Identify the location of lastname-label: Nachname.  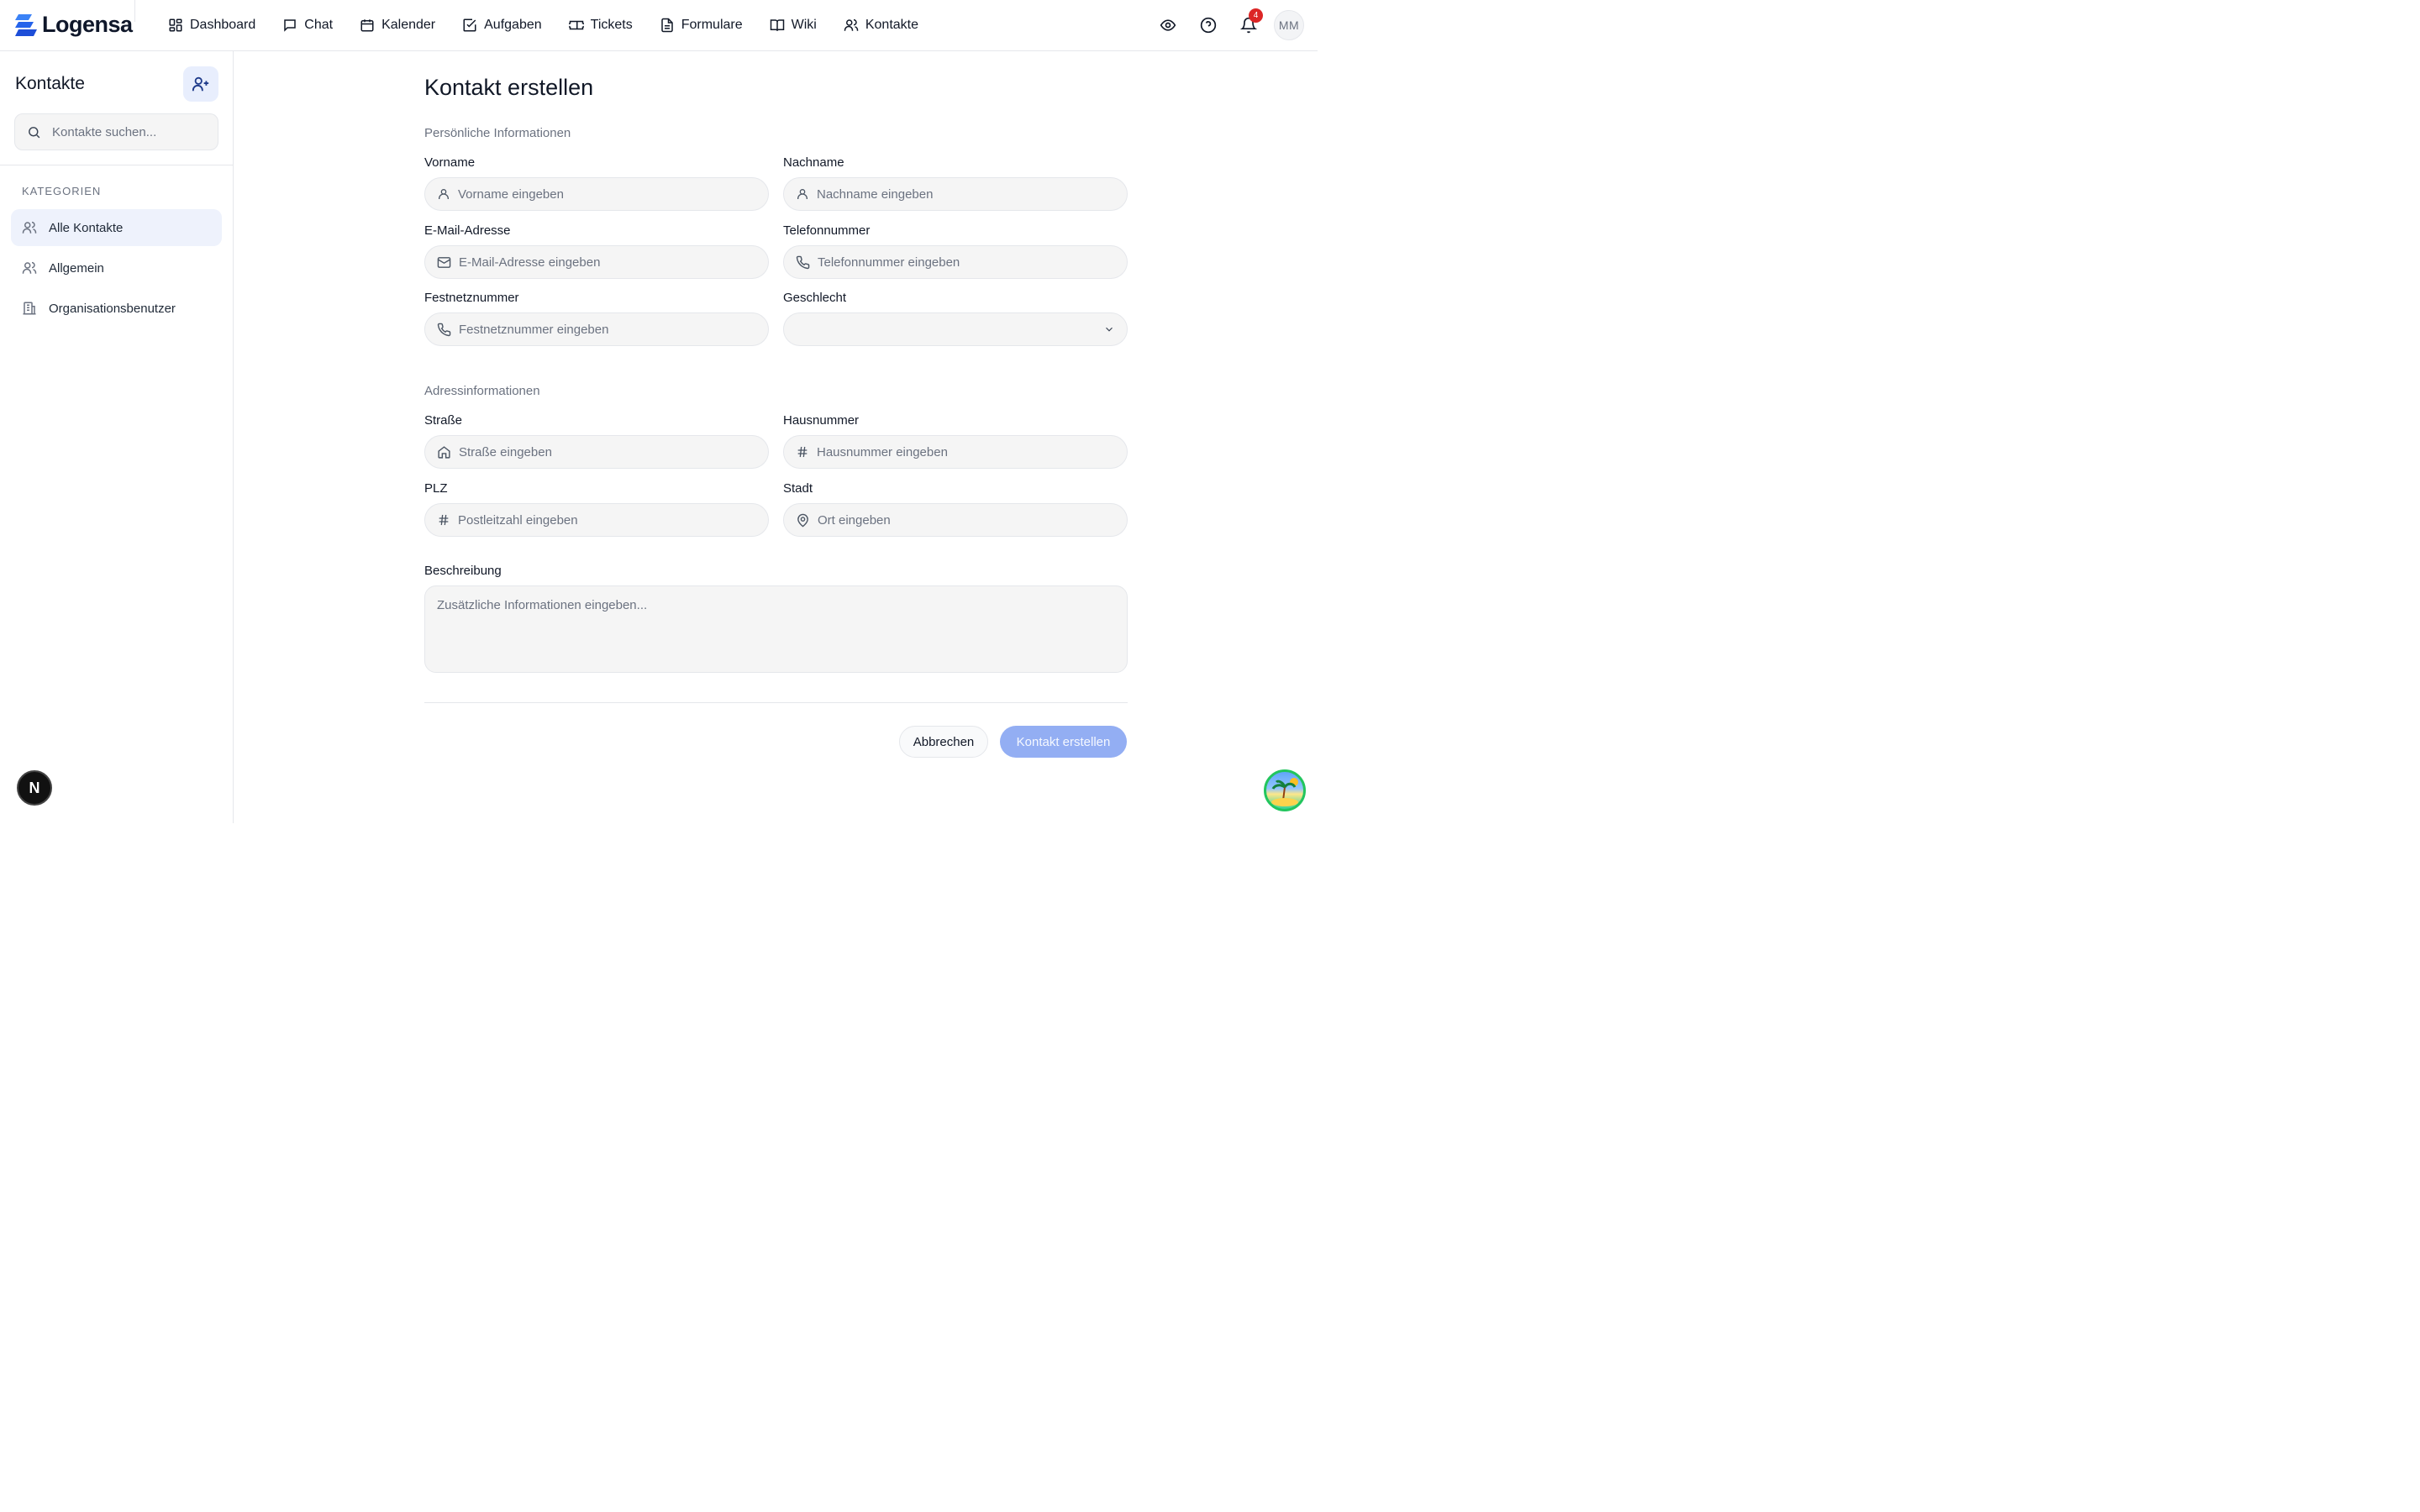
(813, 162).